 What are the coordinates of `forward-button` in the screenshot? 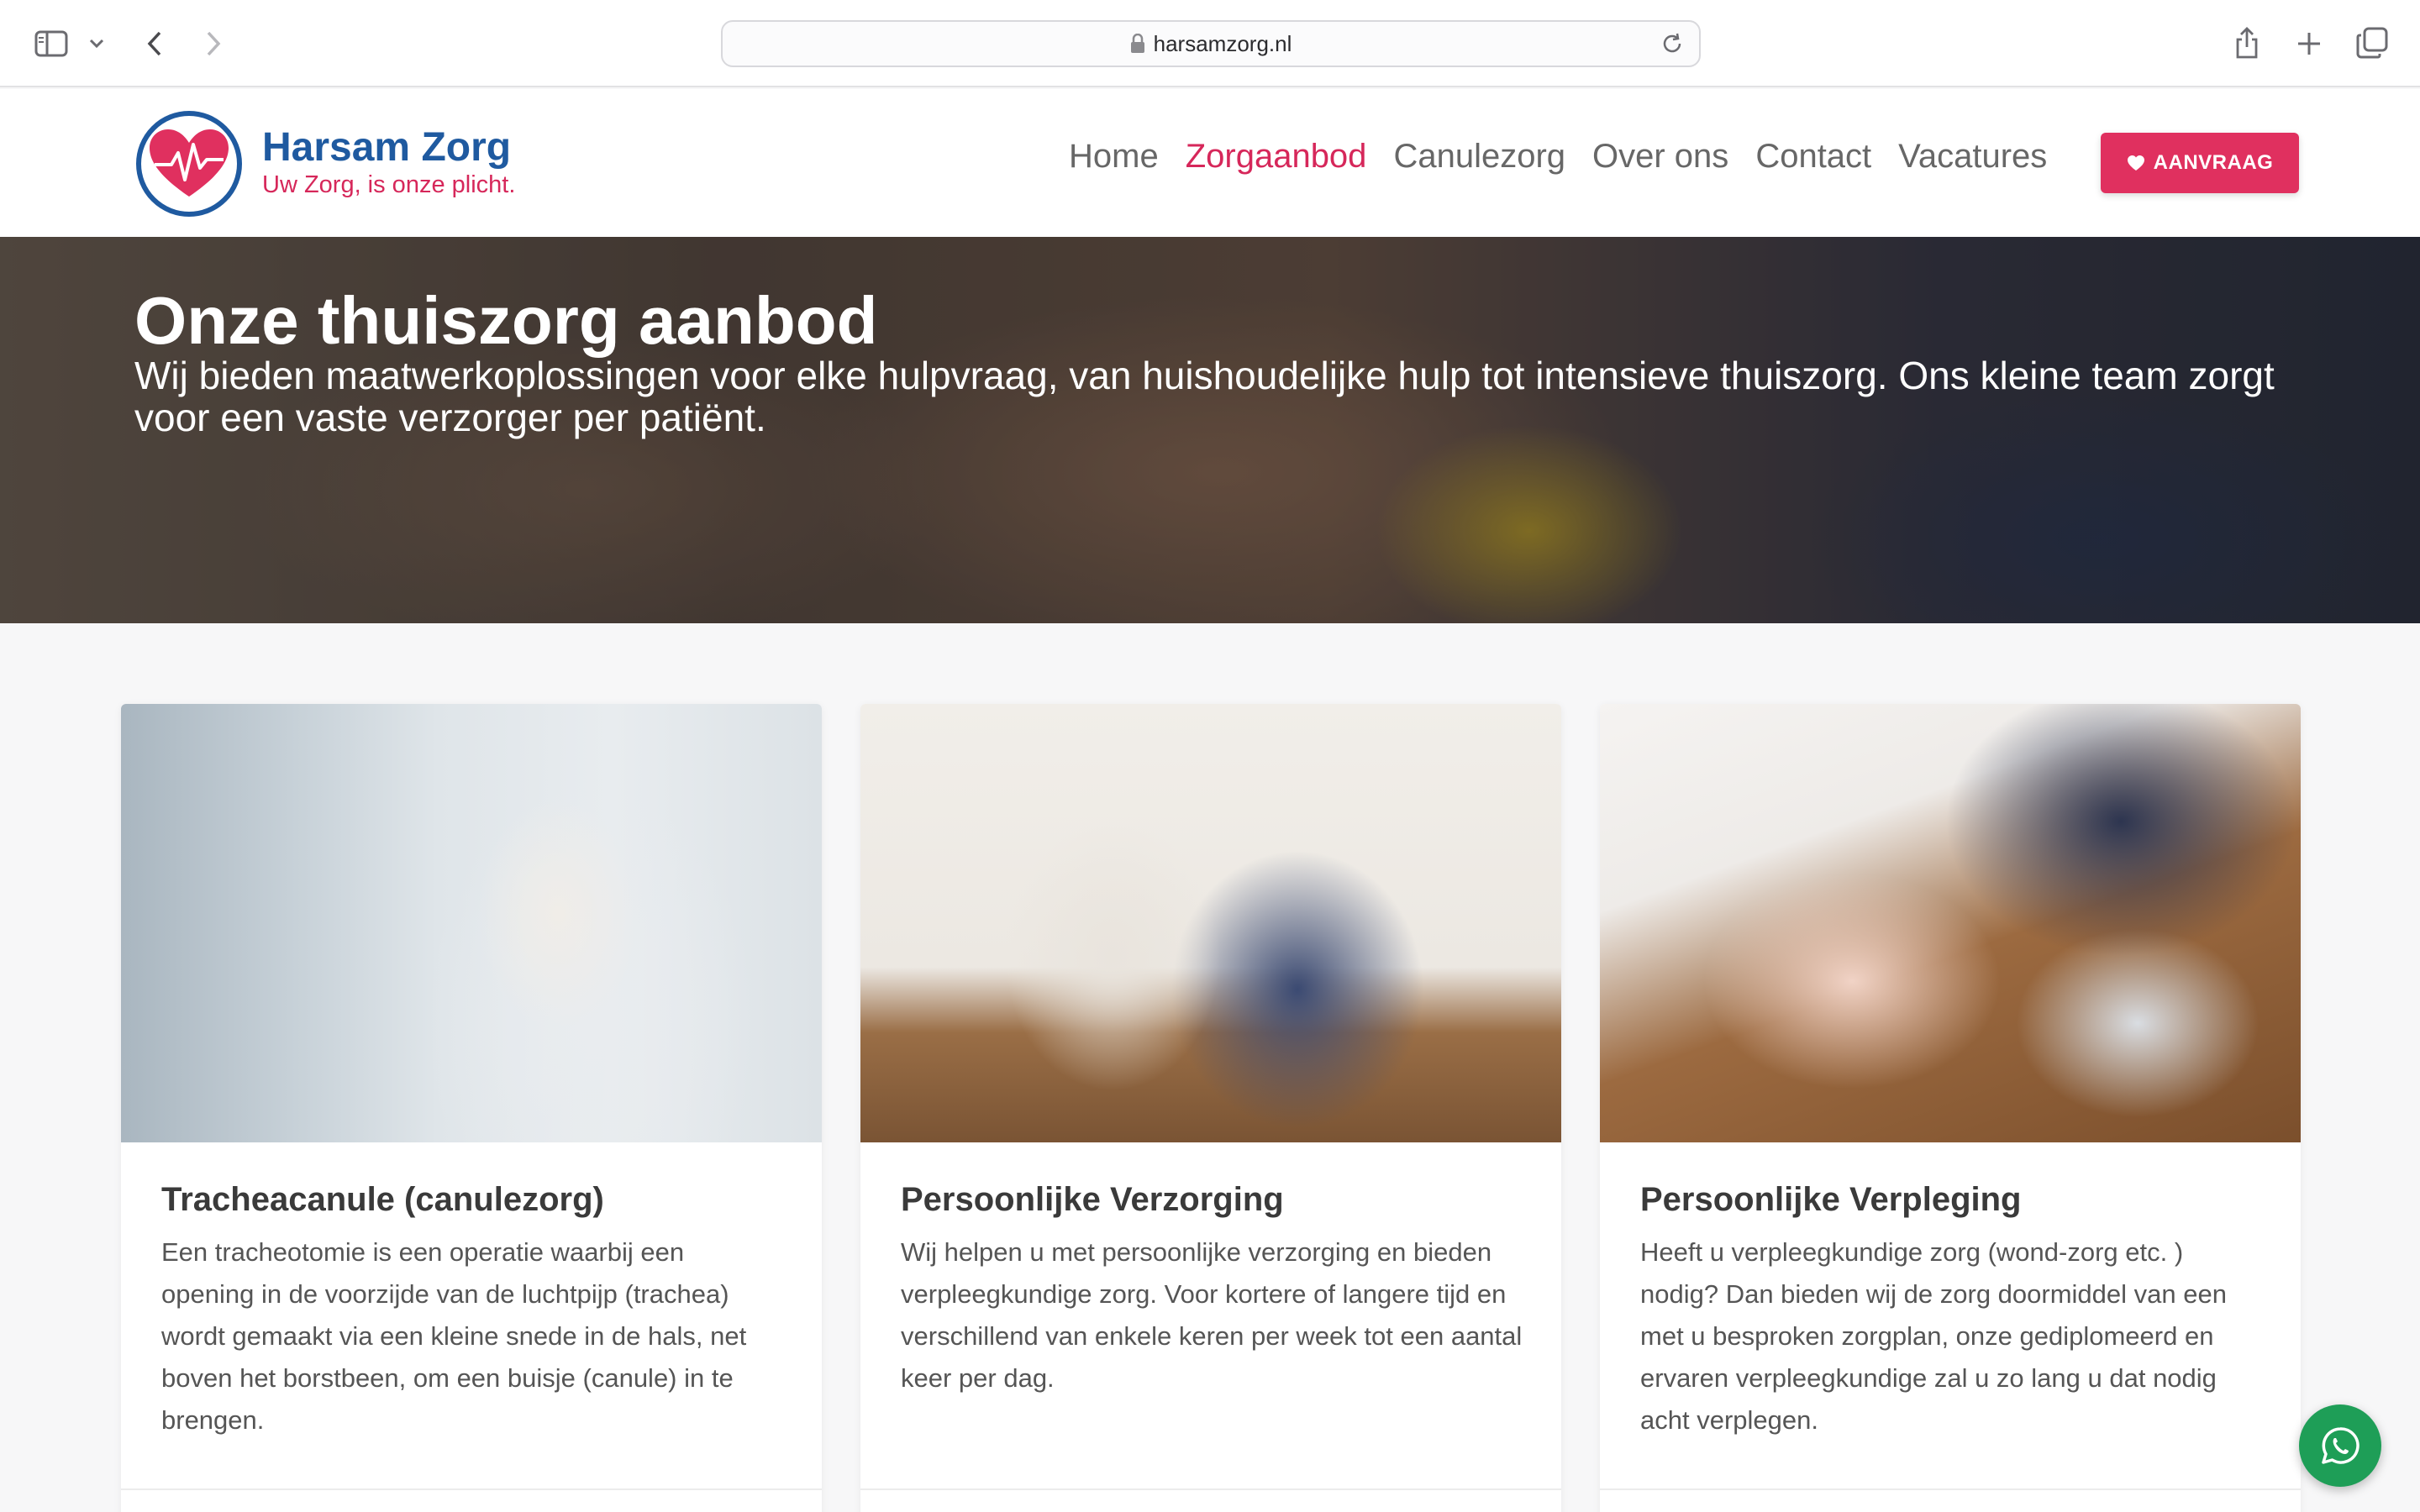 It's located at (214, 43).